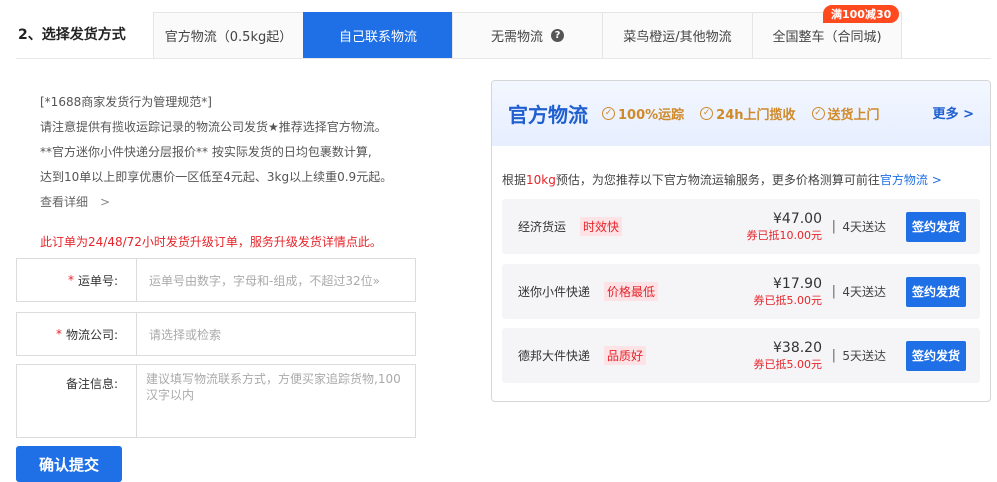 Image resolution: width=997 pixels, height=482 pixels. What do you see at coordinates (722, 180) in the screenshot?
I see `estimate-description: 根据10kg预估，为您推荐以下官方物流运输服务，更多价格测算可前往官方物流 >` at bounding box center [722, 180].